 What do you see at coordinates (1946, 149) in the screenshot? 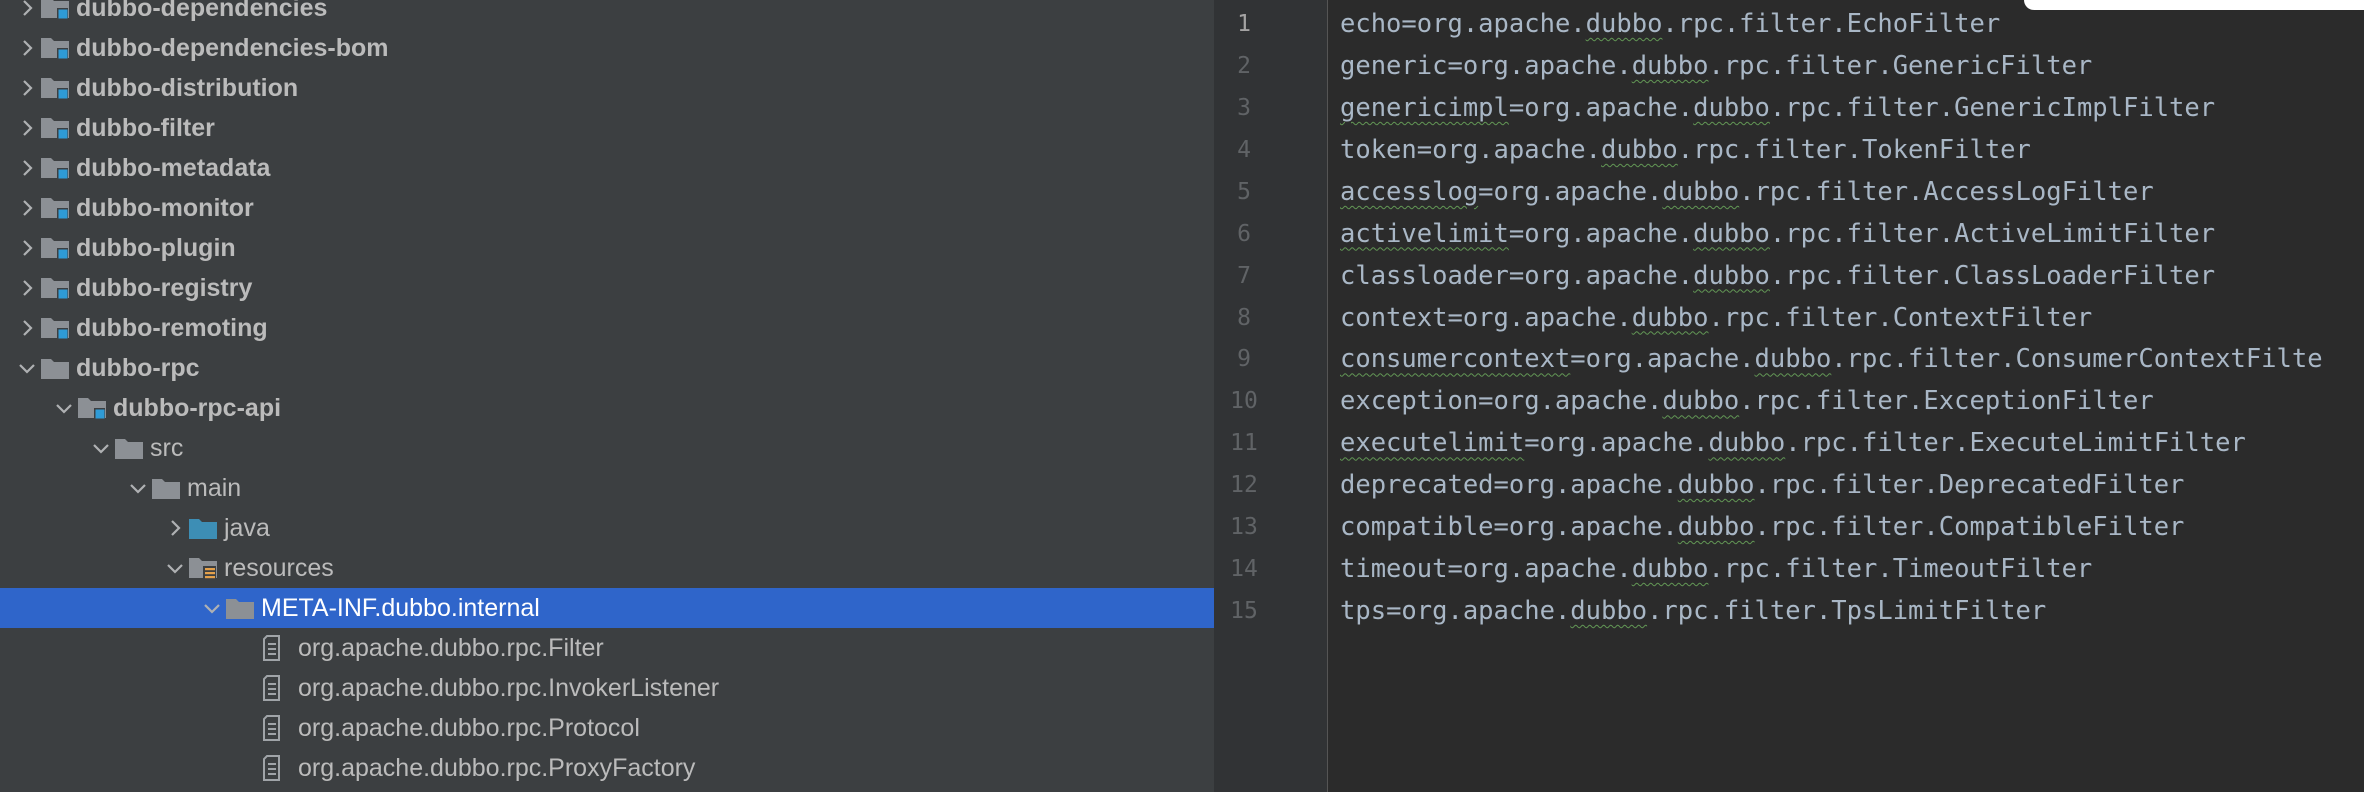
I see `class-name: TokenFilter` at bounding box center [1946, 149].